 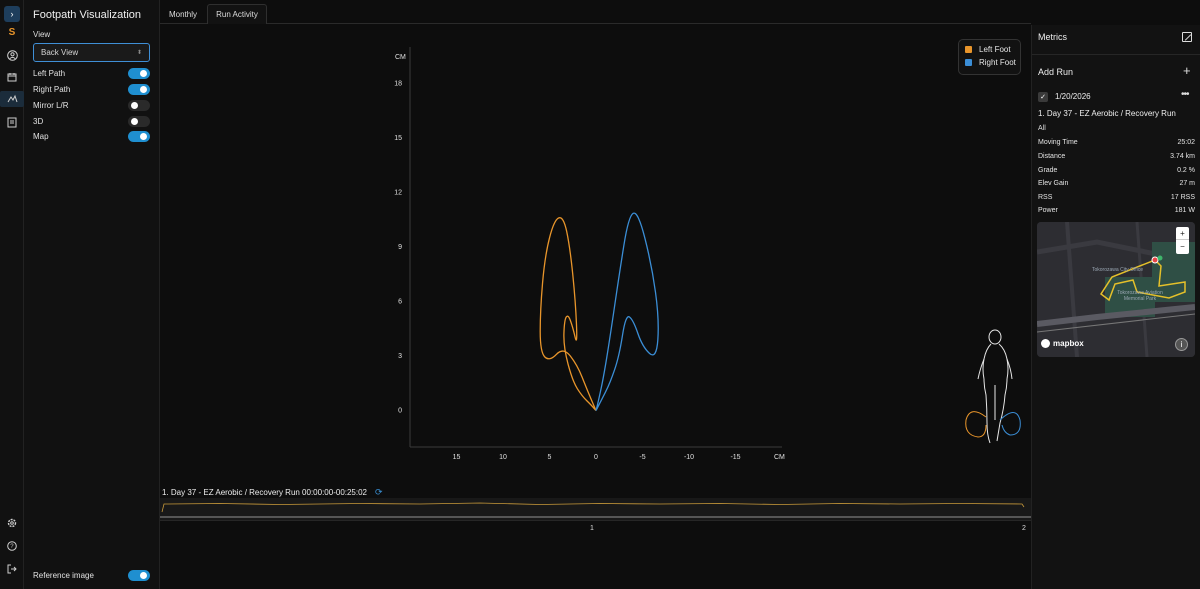 What do you see at coordinates (51, 105) in the screenshot?
I see `toggle-label: Mirror L/R` at bounding box center [51, 105].